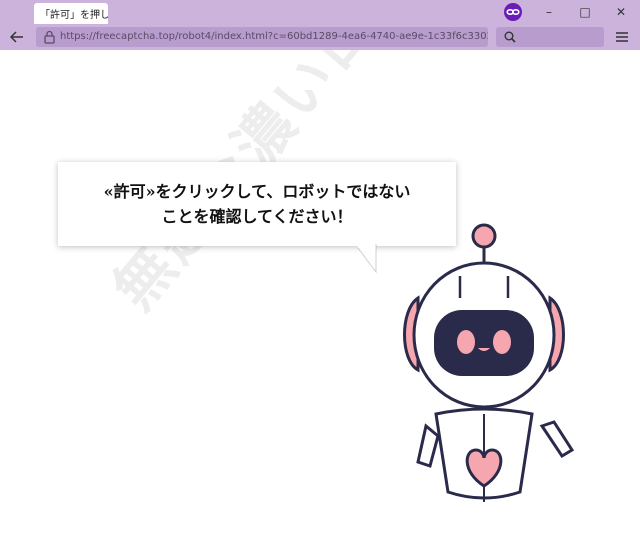 This screenshot has width=640, height=540. Describe the element at coordinates (49, 37) in the screenshot. I see `lock-icon` at that location.